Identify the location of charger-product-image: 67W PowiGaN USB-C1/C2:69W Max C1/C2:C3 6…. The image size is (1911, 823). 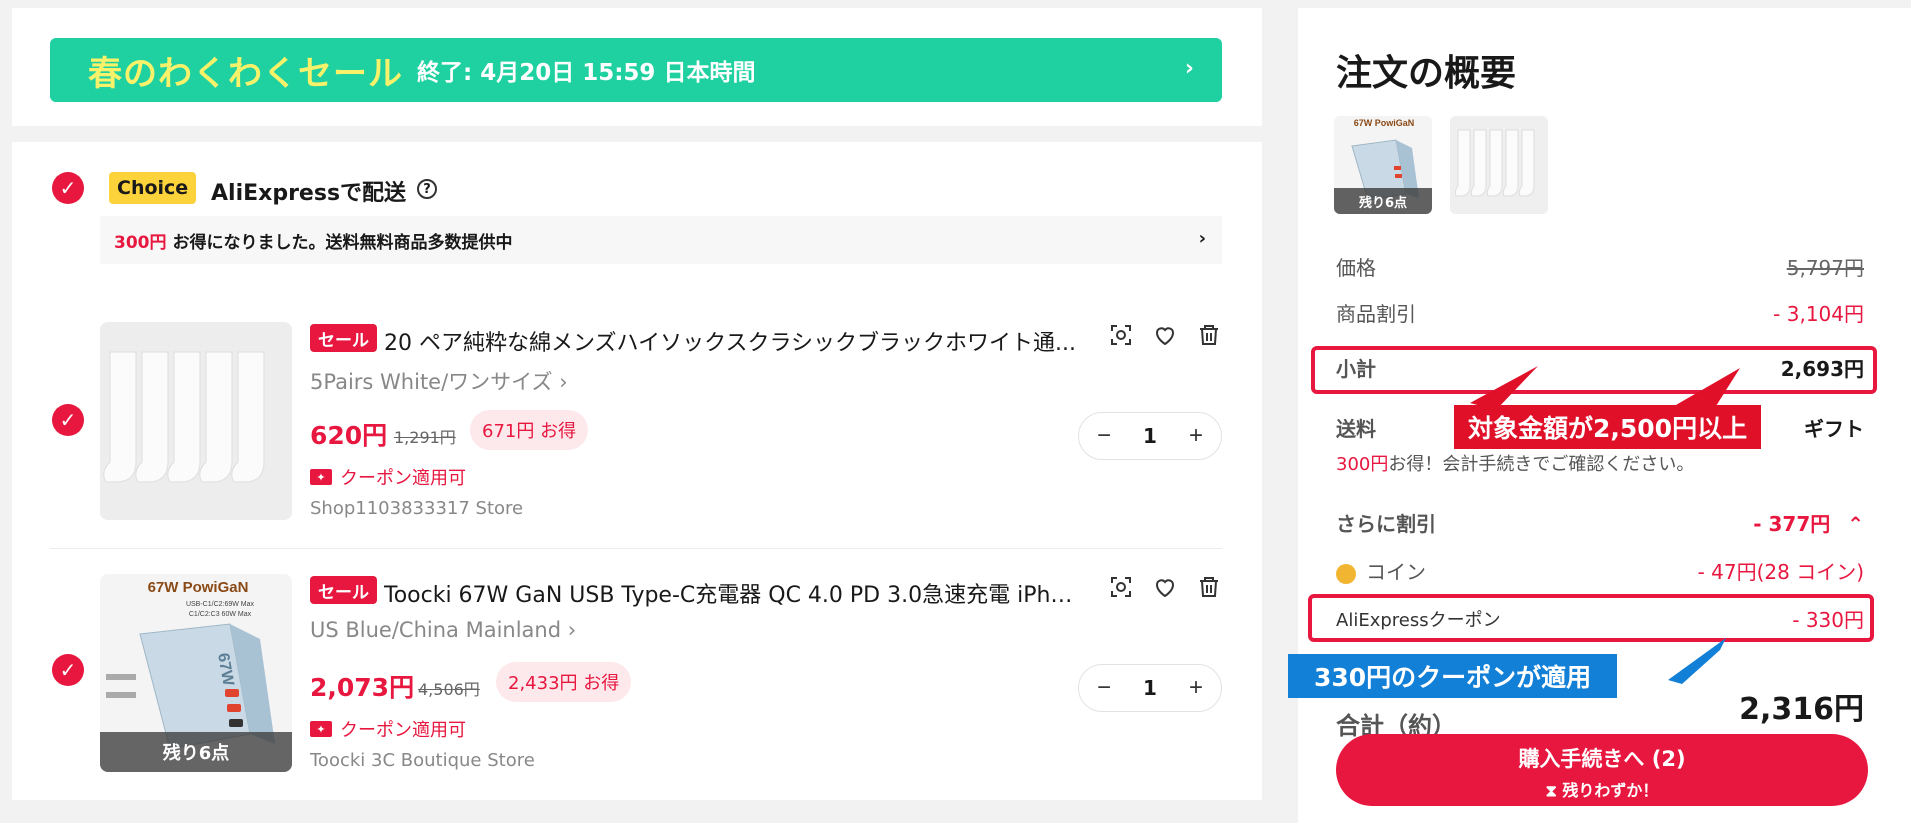
(196, 673).